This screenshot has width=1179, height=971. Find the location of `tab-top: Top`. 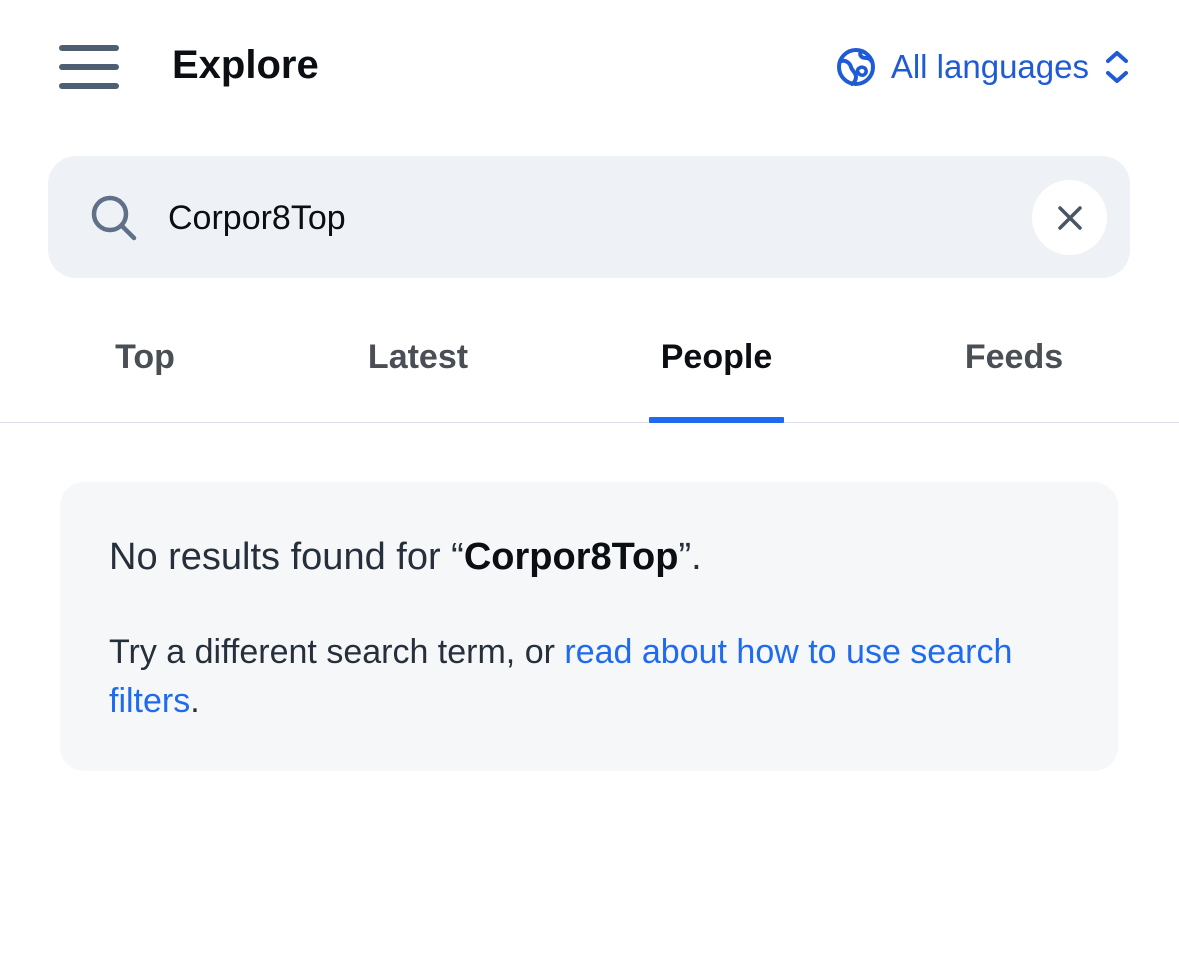

tab-top: Top is located at coordinates (145, 361).